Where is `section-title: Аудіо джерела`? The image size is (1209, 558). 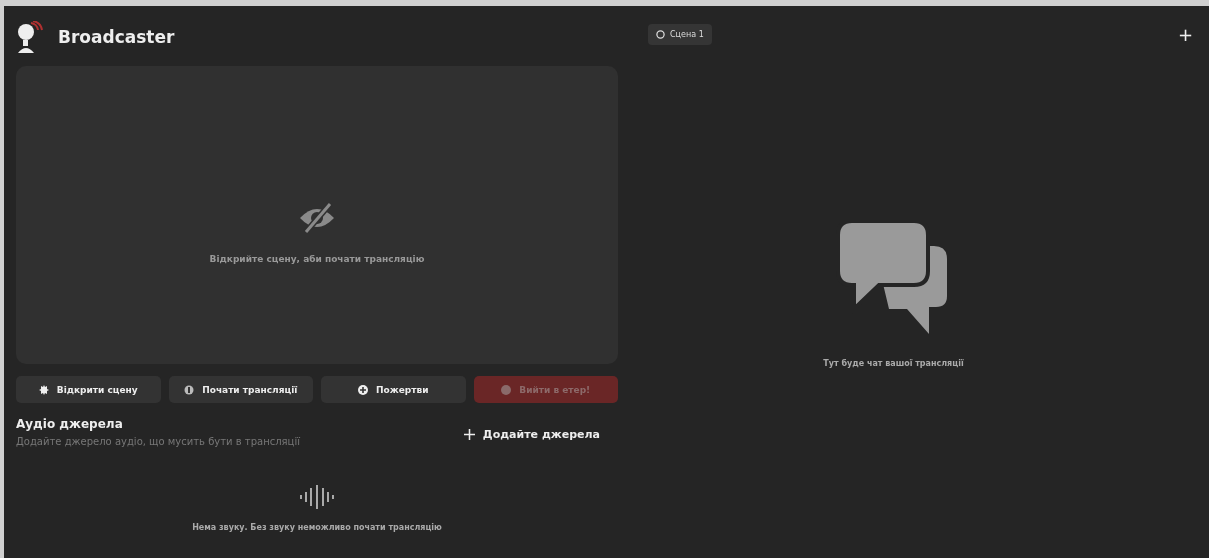
section-title: Аудіо джерела is located at coordinates (70, 424).